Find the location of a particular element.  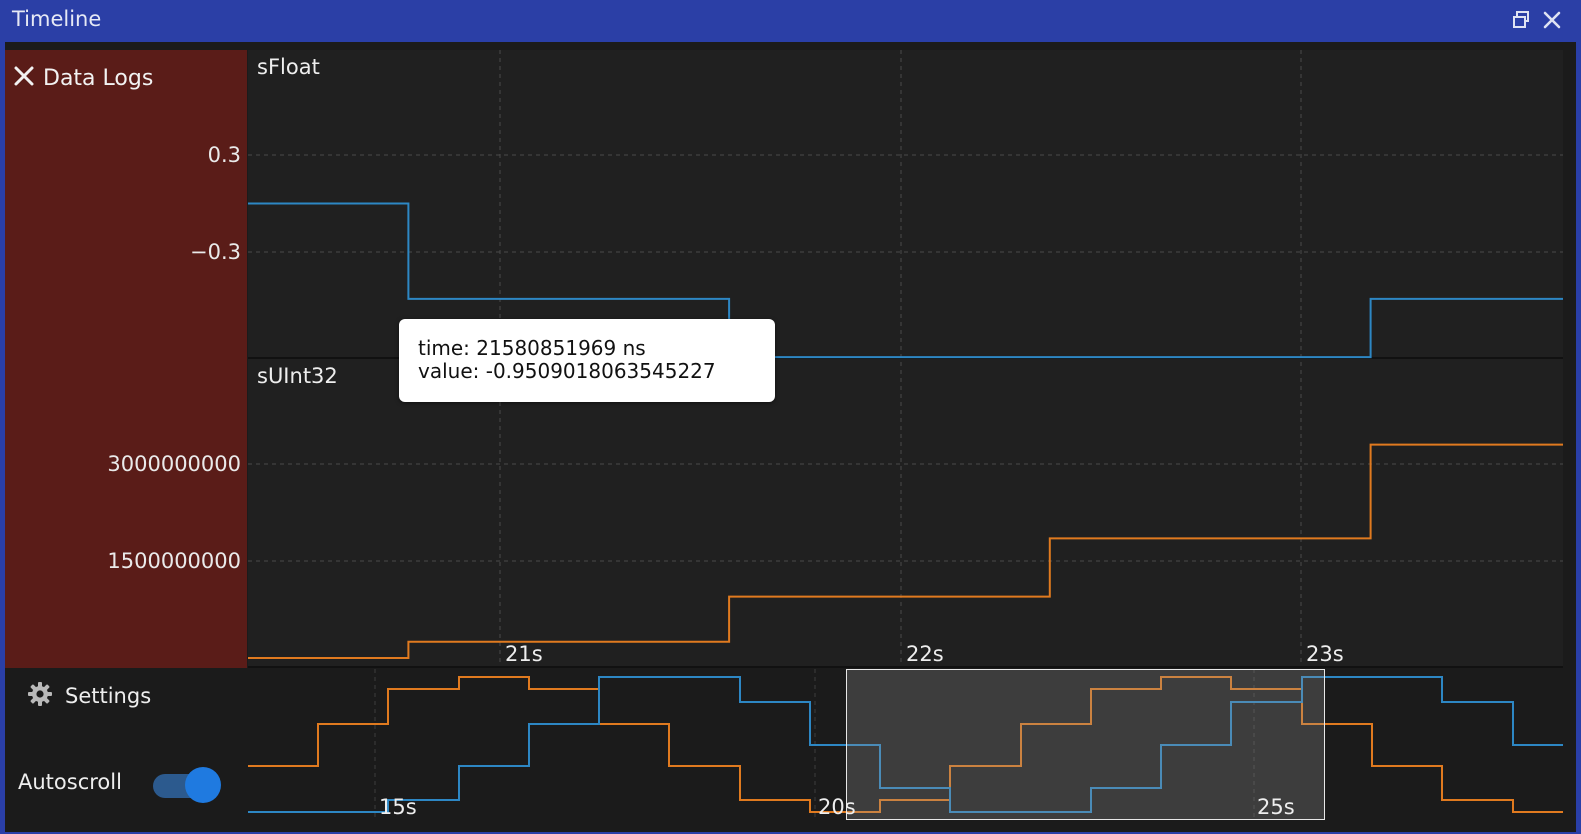

plot-title-sfloat: sFloat is located at coordinates (288, 67).